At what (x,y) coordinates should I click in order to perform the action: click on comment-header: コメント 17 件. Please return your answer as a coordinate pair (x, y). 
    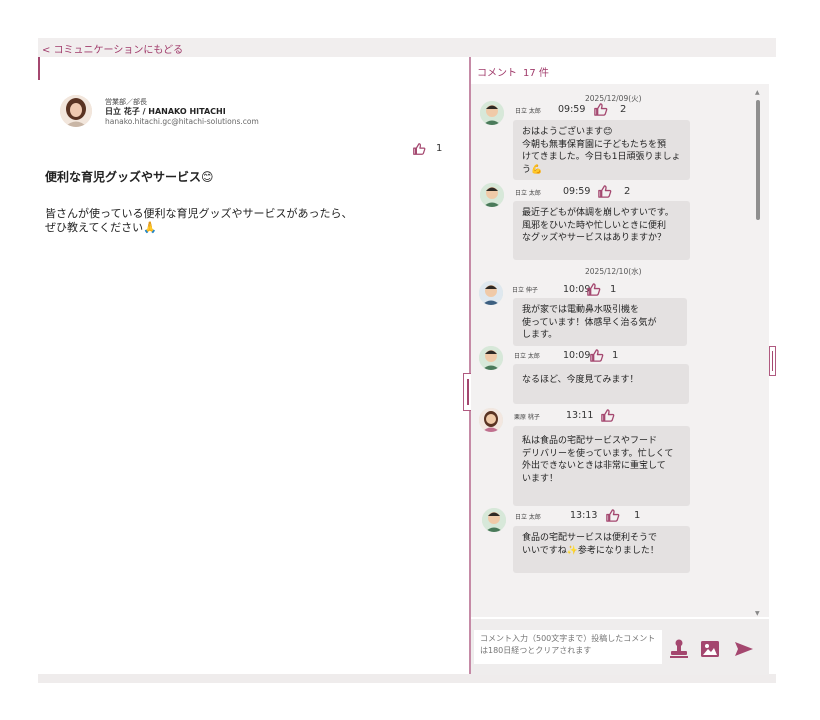
    Looking at the image, I should click on (620, 70).